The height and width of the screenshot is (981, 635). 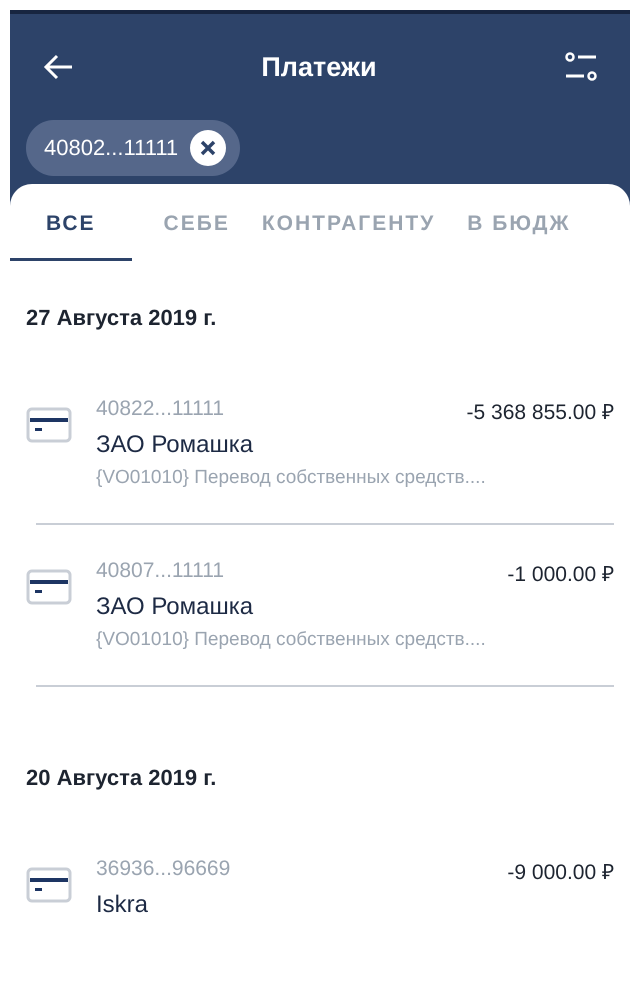 I want to click on date-heading: 27 Августа 2019 г., so click(x=121, y=318).